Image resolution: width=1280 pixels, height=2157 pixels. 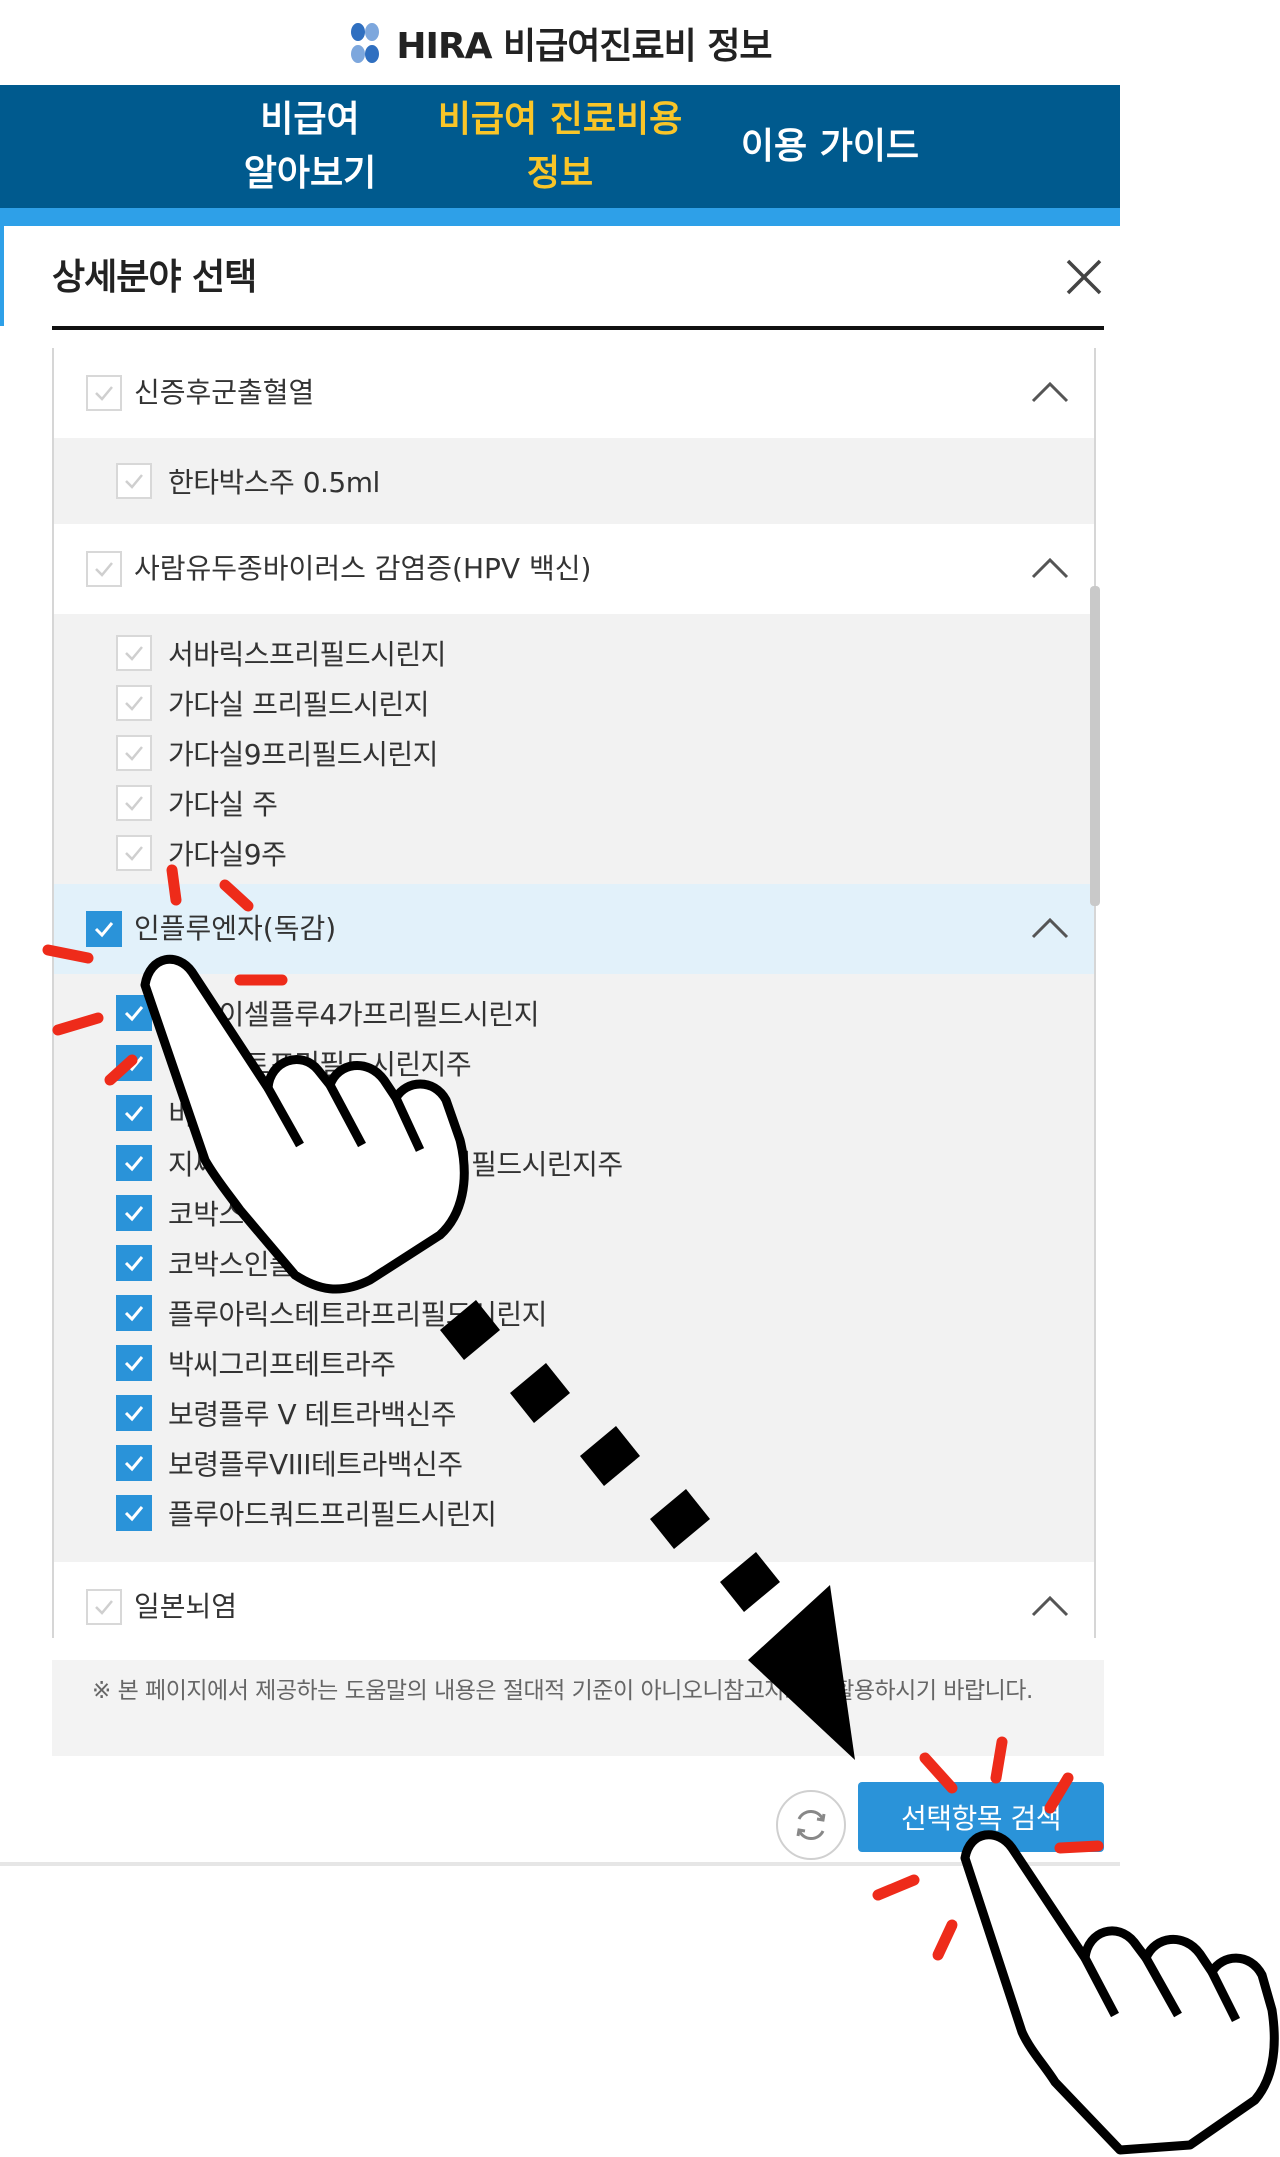 I want to click on list-item: 가다실 주, so click(x=197, y=803).